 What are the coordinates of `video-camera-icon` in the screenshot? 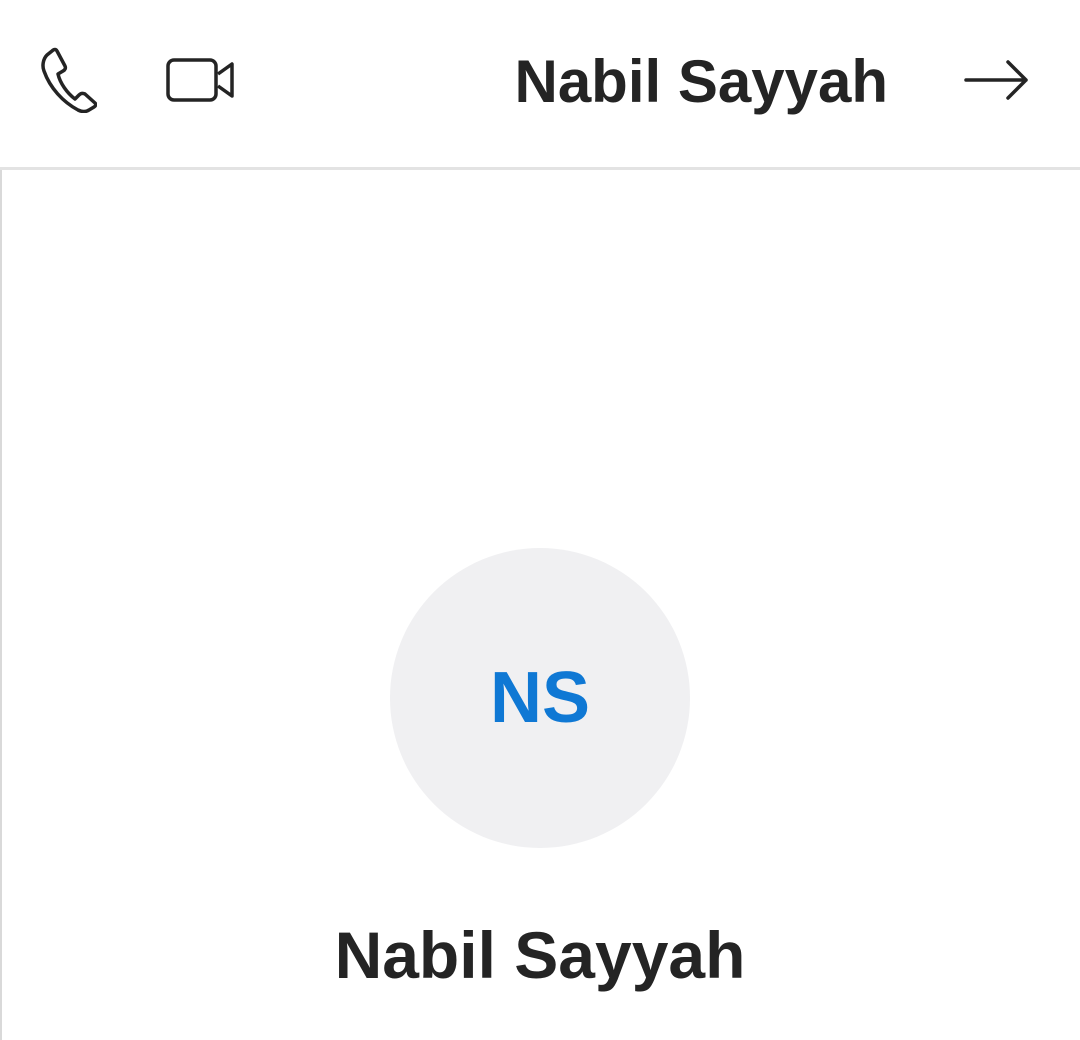 It's located at (200, 80).